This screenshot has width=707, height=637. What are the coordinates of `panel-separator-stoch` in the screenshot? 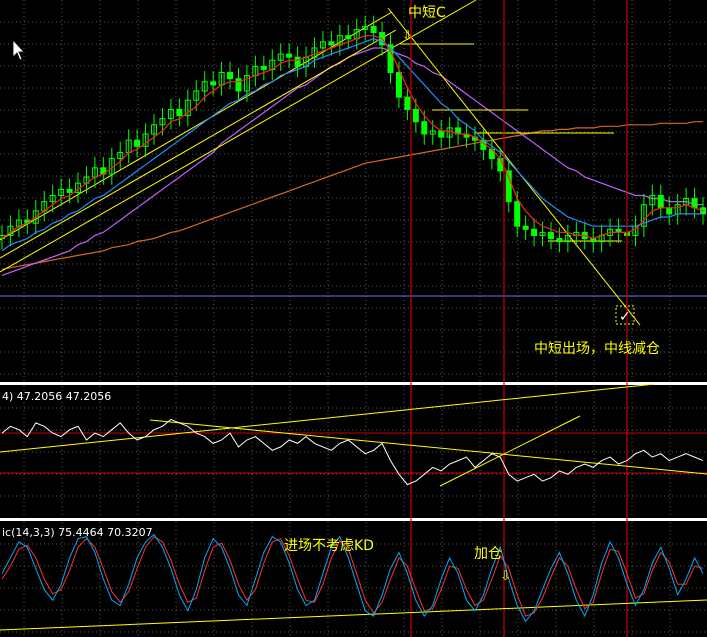 It's located at (353, 519).